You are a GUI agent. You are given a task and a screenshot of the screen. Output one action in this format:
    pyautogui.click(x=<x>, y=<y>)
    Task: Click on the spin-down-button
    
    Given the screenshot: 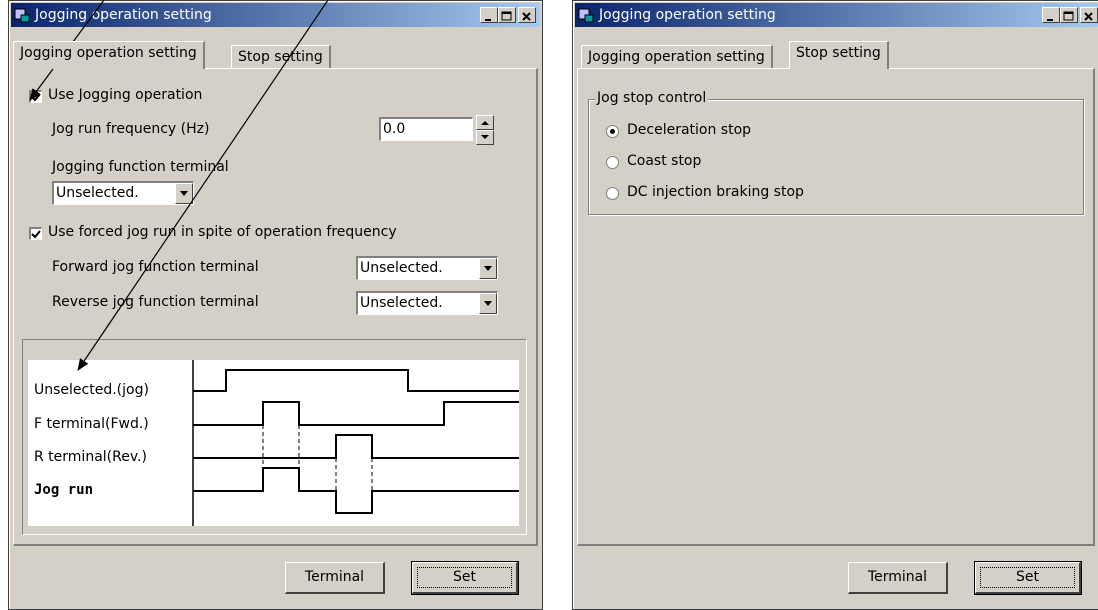 What is the action you would take?
    pyautogui.click(x=485, y=137)
    